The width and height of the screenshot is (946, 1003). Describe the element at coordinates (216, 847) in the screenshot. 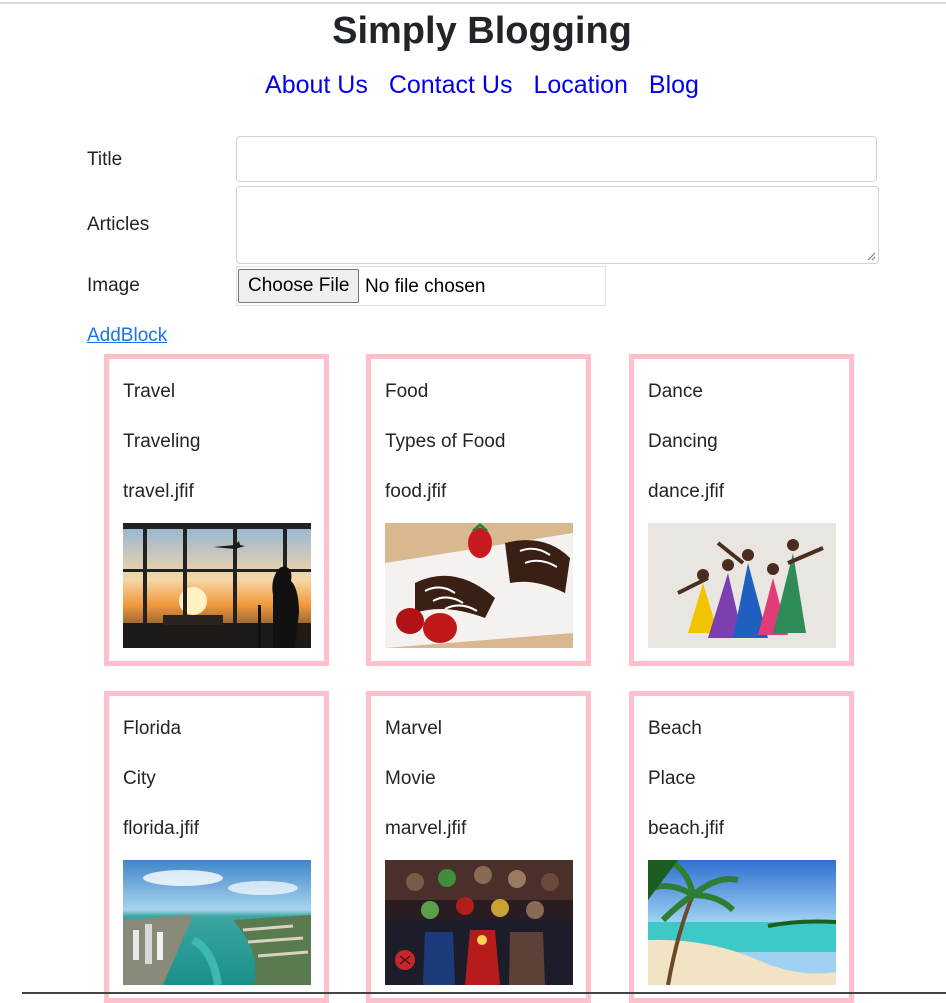

I see `post-card: Florida City florida.jfif` at that location.